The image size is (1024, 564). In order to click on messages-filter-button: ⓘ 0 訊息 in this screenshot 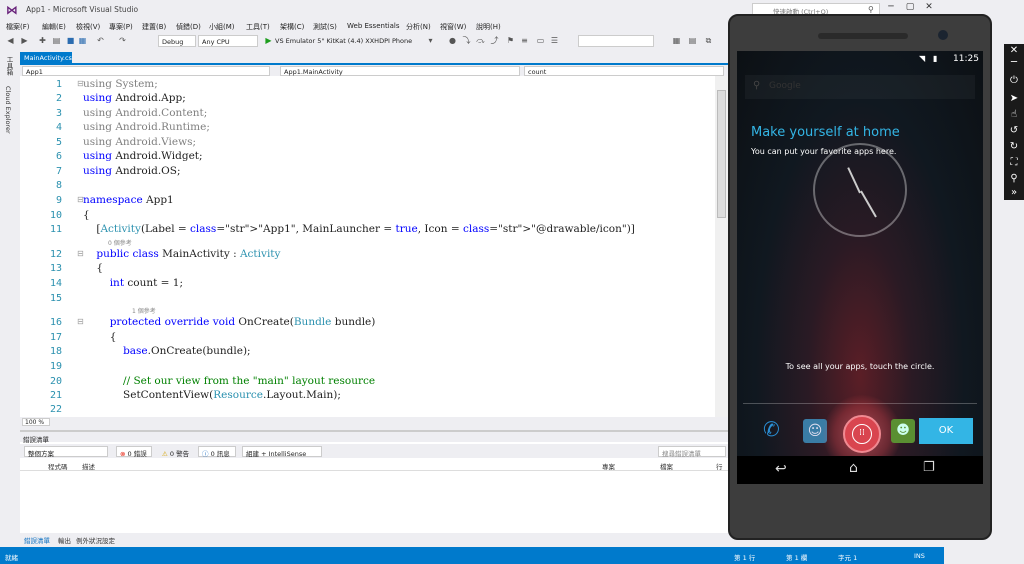, I will do `click(217, 452)`.